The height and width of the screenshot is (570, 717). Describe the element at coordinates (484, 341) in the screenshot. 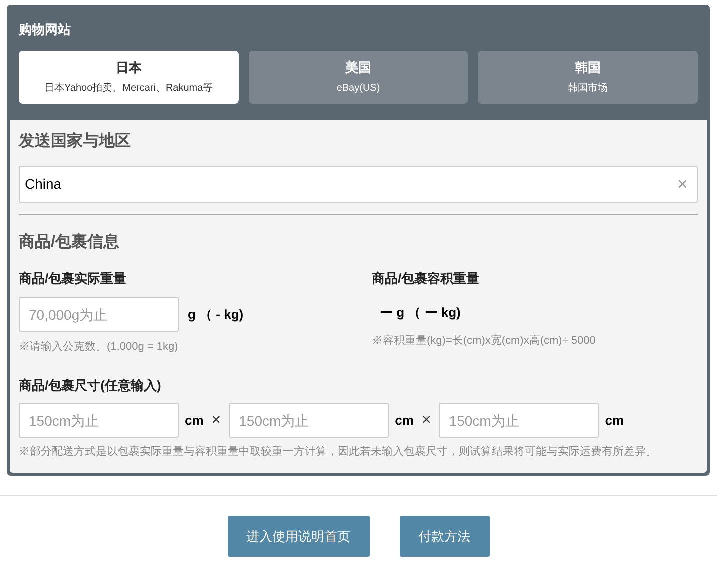

I see `hint-text: ※容积重量(kg)=长(cm)x宽(cm)x高(cm)÷ 5000` at that location.